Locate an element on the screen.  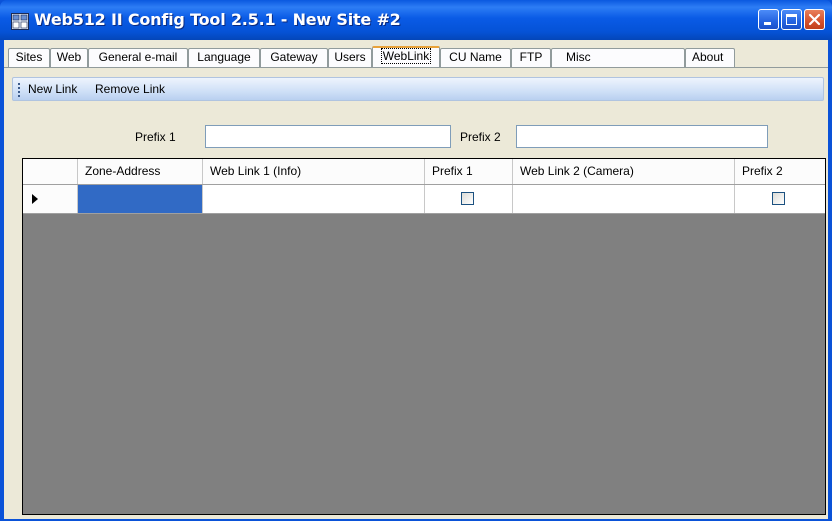
tab-label: Language is located at coordinates (224, 57).